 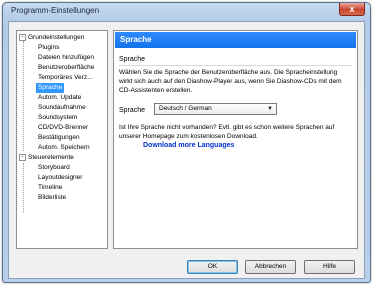 I want to click on tree-item-soundaufnahme: Soundaufnahme, so click(x=62, y=108).